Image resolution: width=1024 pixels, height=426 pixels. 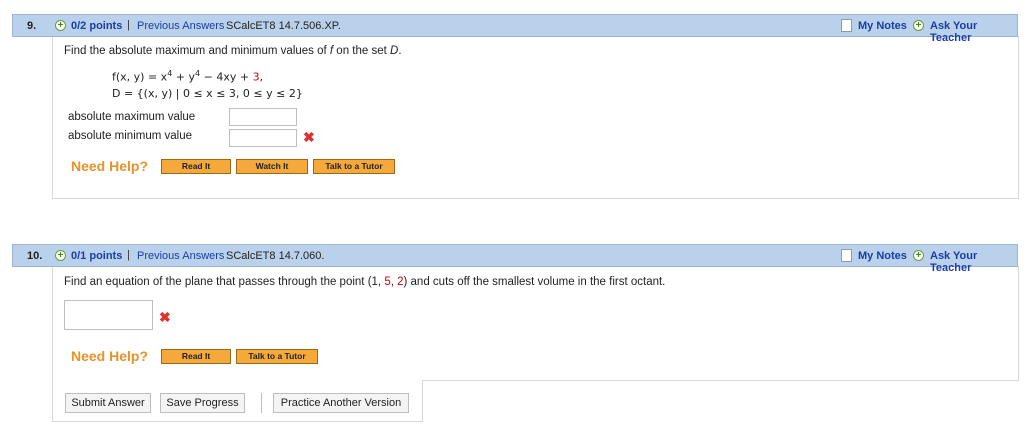 I want to click on function-definition: f(x, y) = x4 + y4 − 4xy + 3,, so click(x=187, y=76).